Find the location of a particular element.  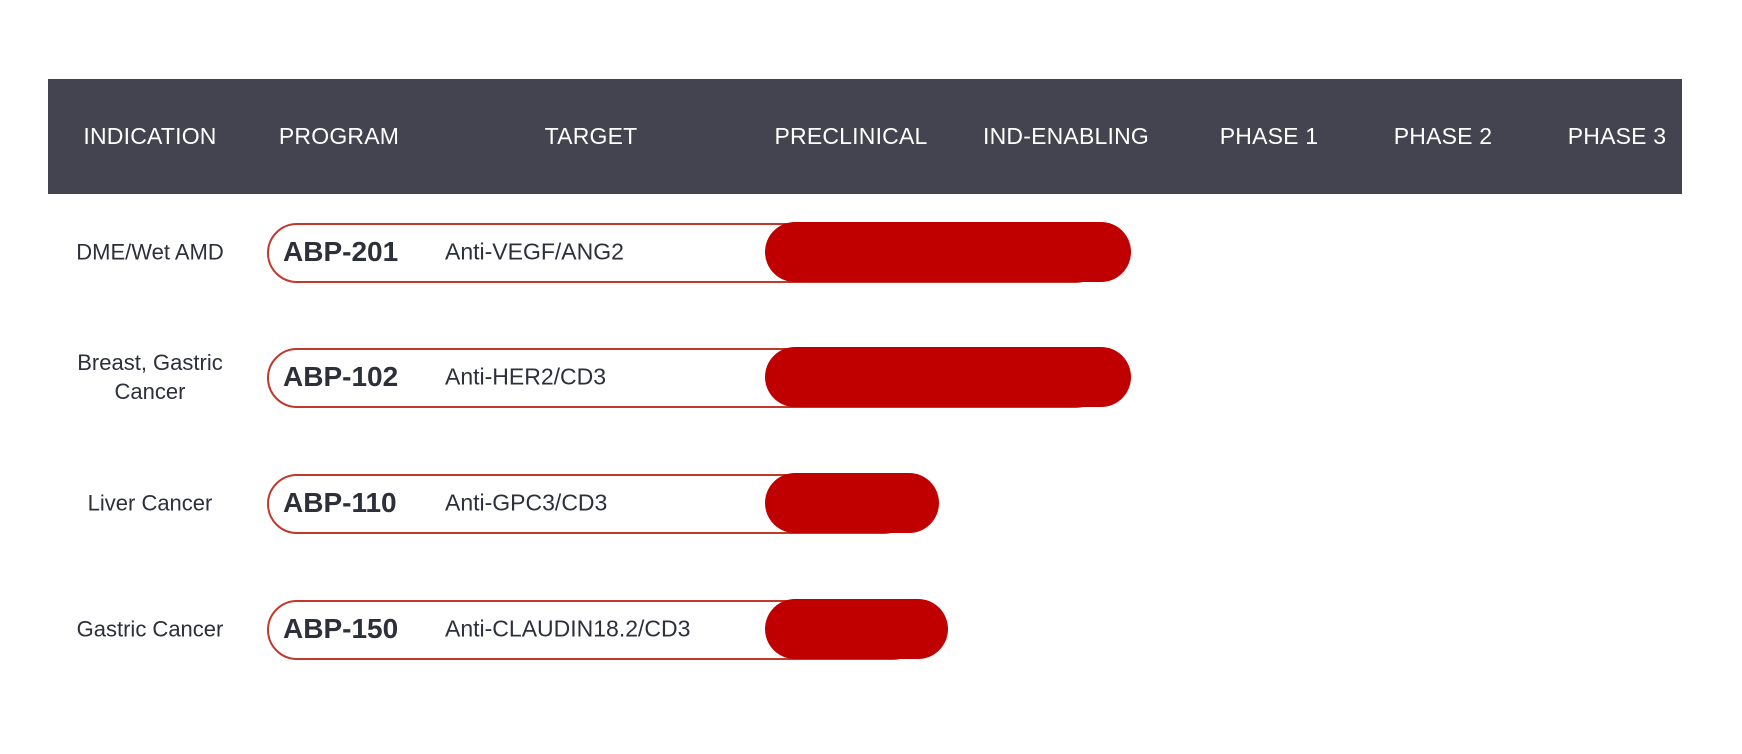

header-program: PROGRAM is located at coordinates (339, 136).